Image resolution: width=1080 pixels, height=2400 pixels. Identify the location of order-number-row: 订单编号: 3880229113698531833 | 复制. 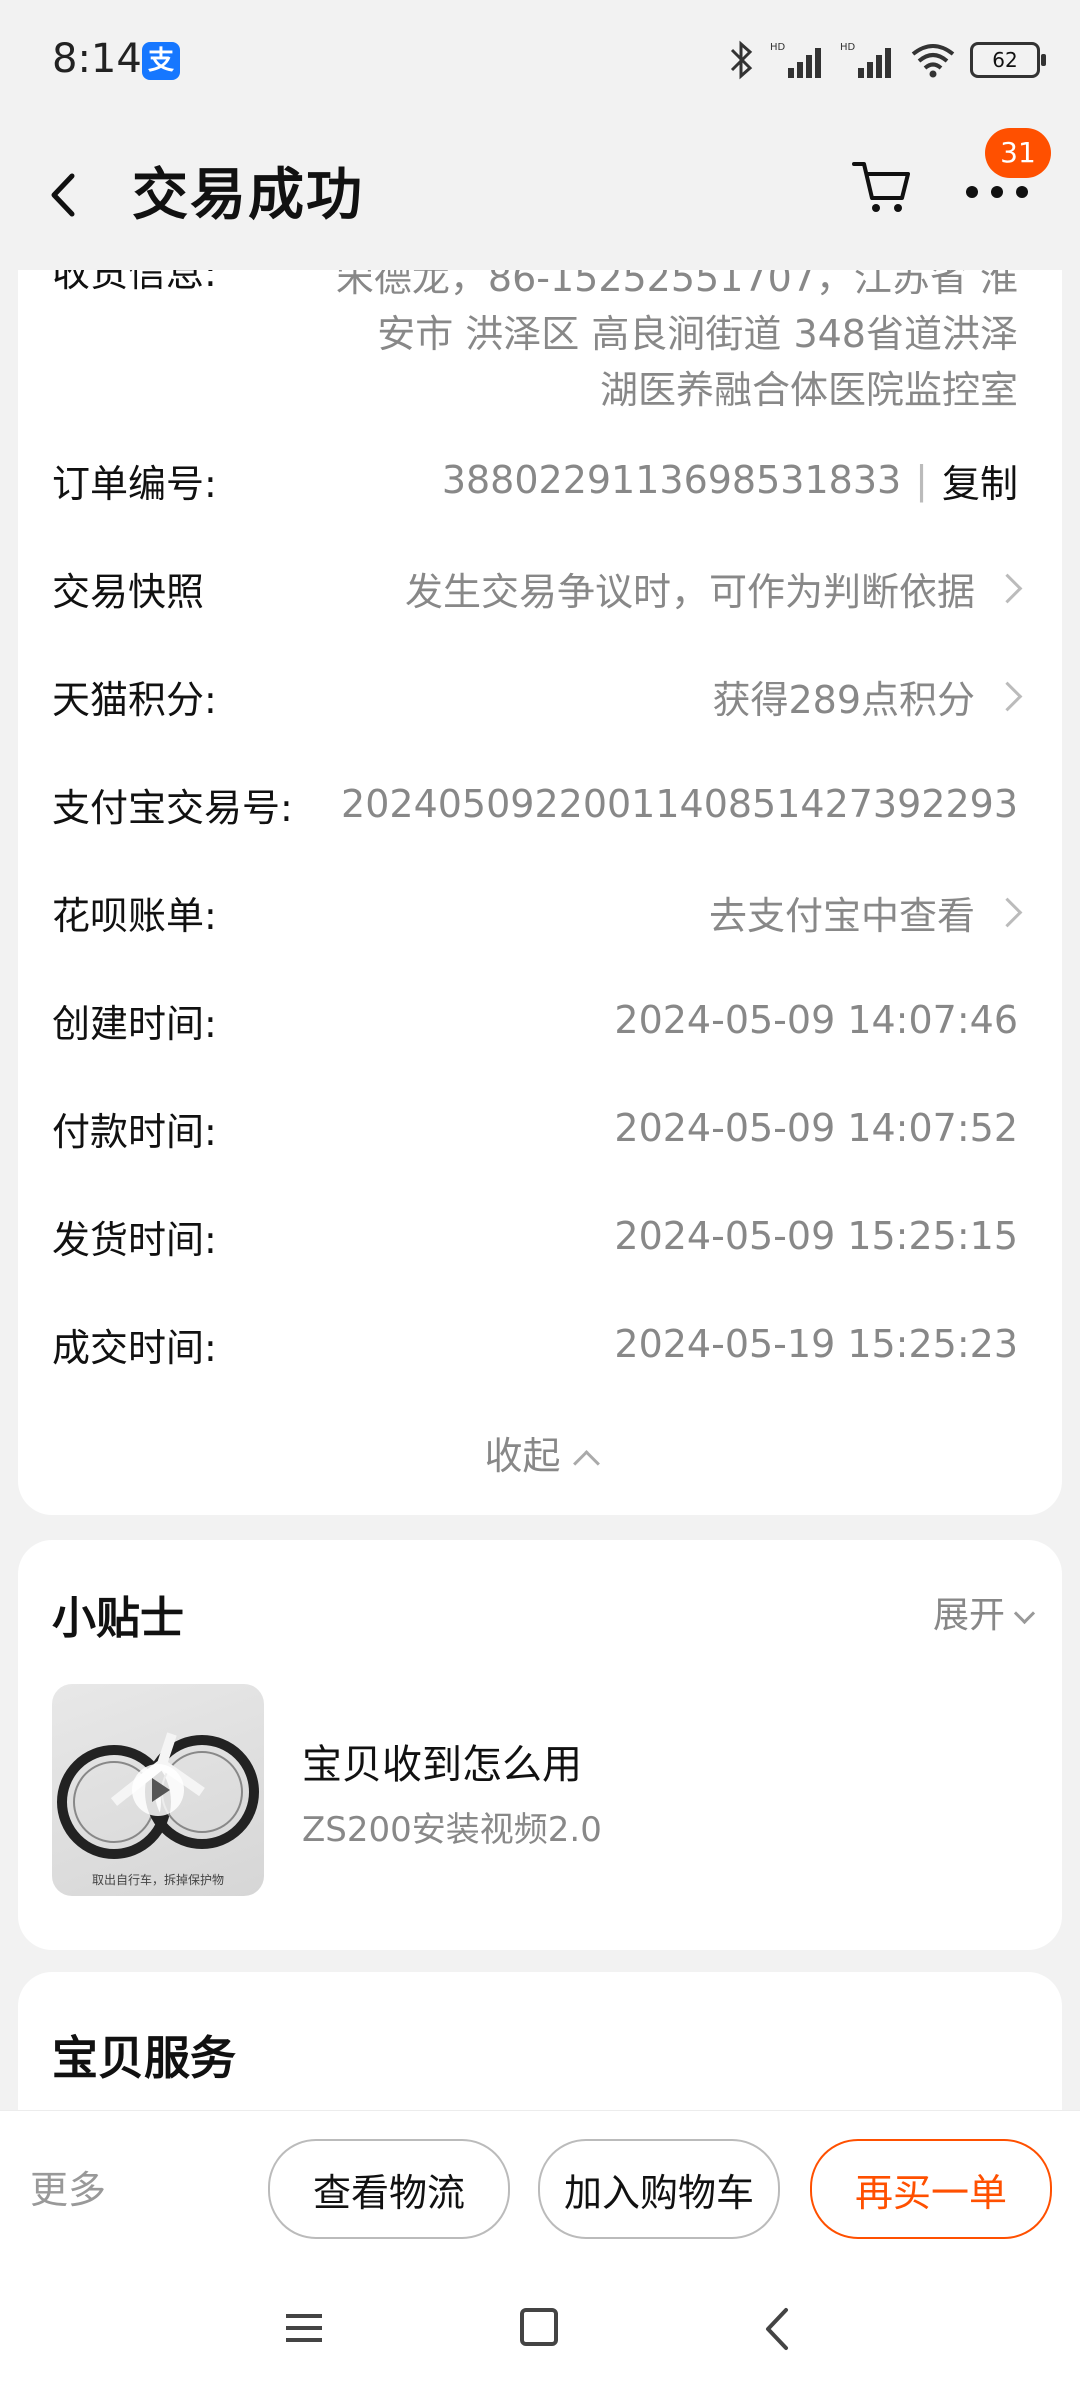
(535, 480).